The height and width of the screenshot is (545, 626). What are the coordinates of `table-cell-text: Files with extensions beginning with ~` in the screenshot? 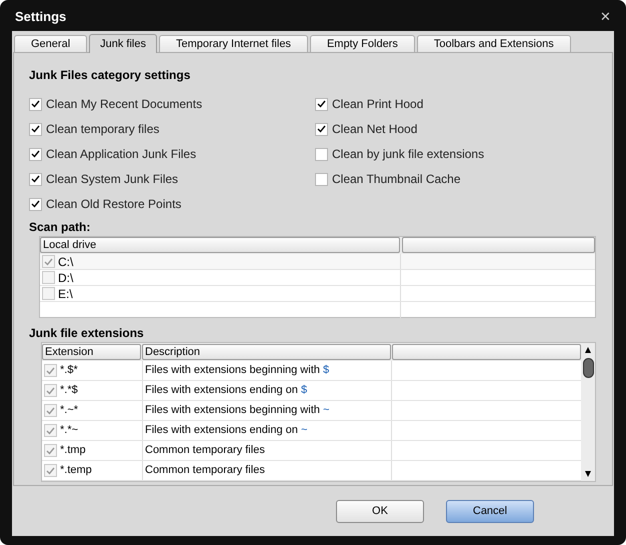 It's located at (237, 410).